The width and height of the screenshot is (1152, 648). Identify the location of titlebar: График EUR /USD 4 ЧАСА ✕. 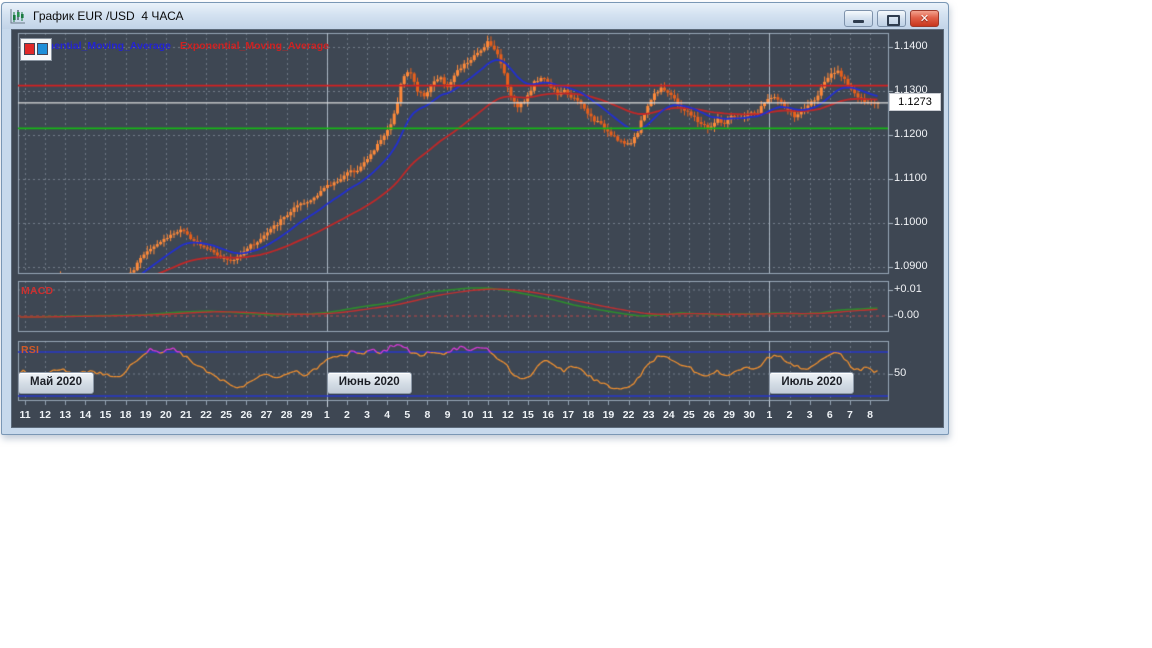
(475, 16).